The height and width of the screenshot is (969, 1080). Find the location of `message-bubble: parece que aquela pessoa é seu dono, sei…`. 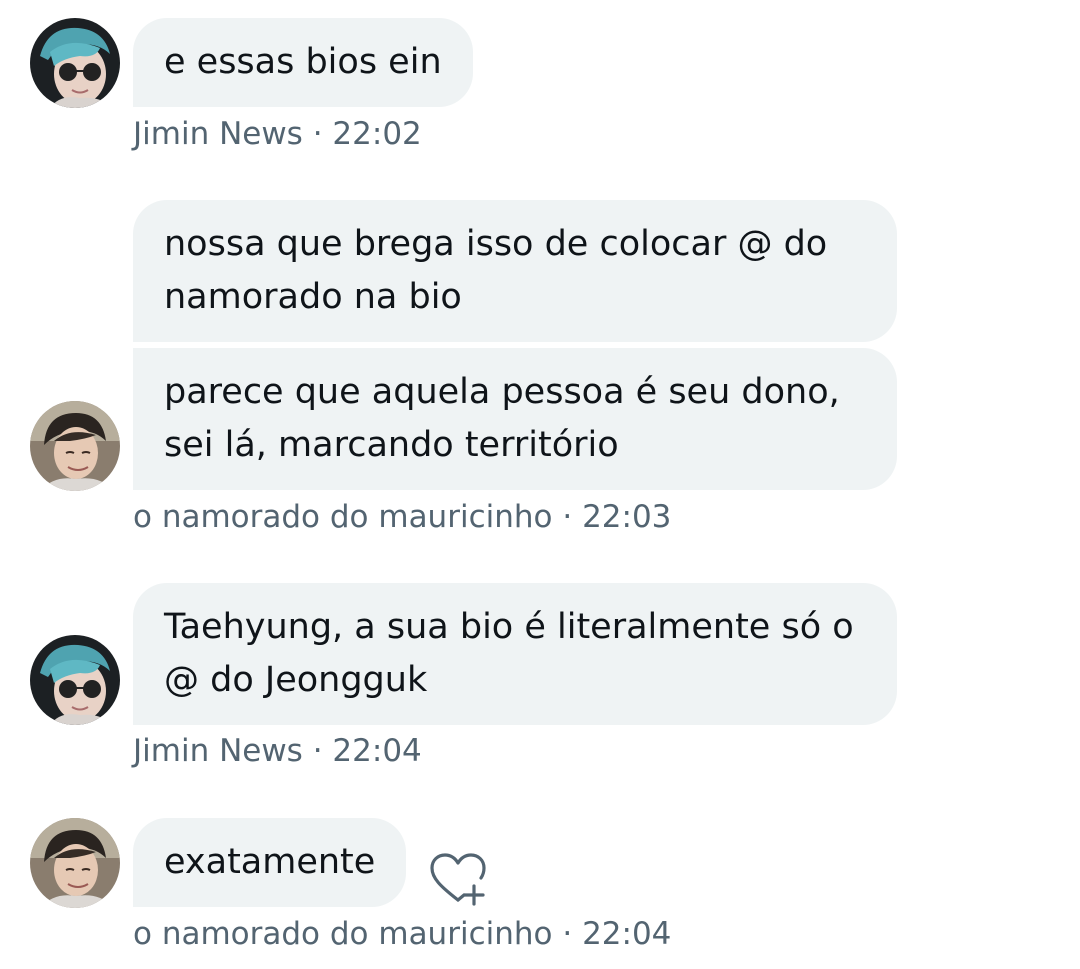

message-bubble: parece que aquela pessoa é seu dono, sei… is located at coordinates (515, 419).